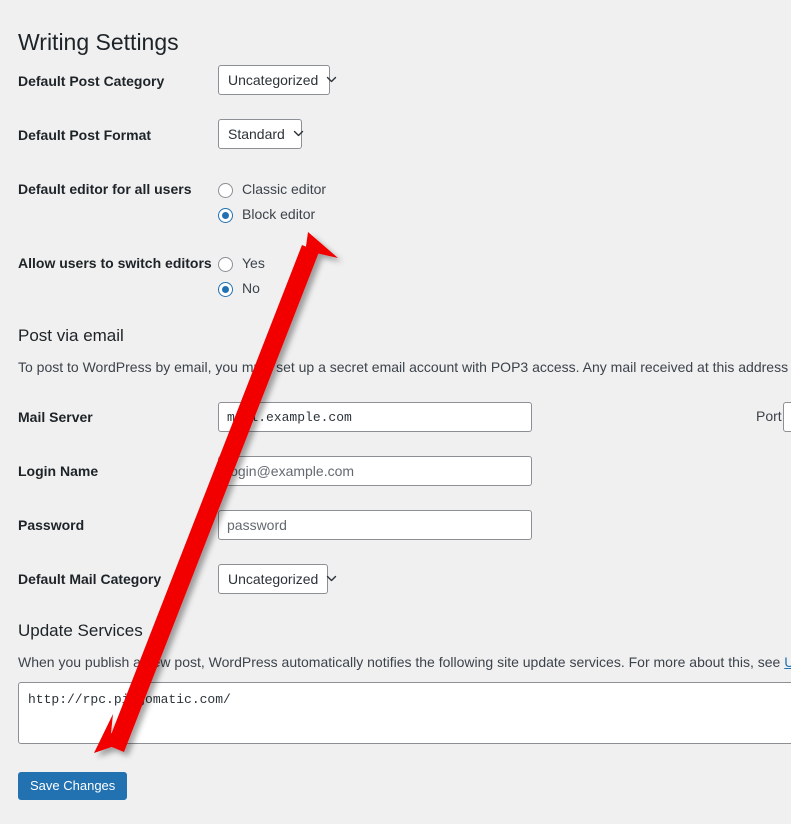 Image resolution: width=791 pixels, height=824 pixels. Describe the element at coordinates (105, 189) in the screenshot. I see `label-default-editor: Default editor for all users` at that location.